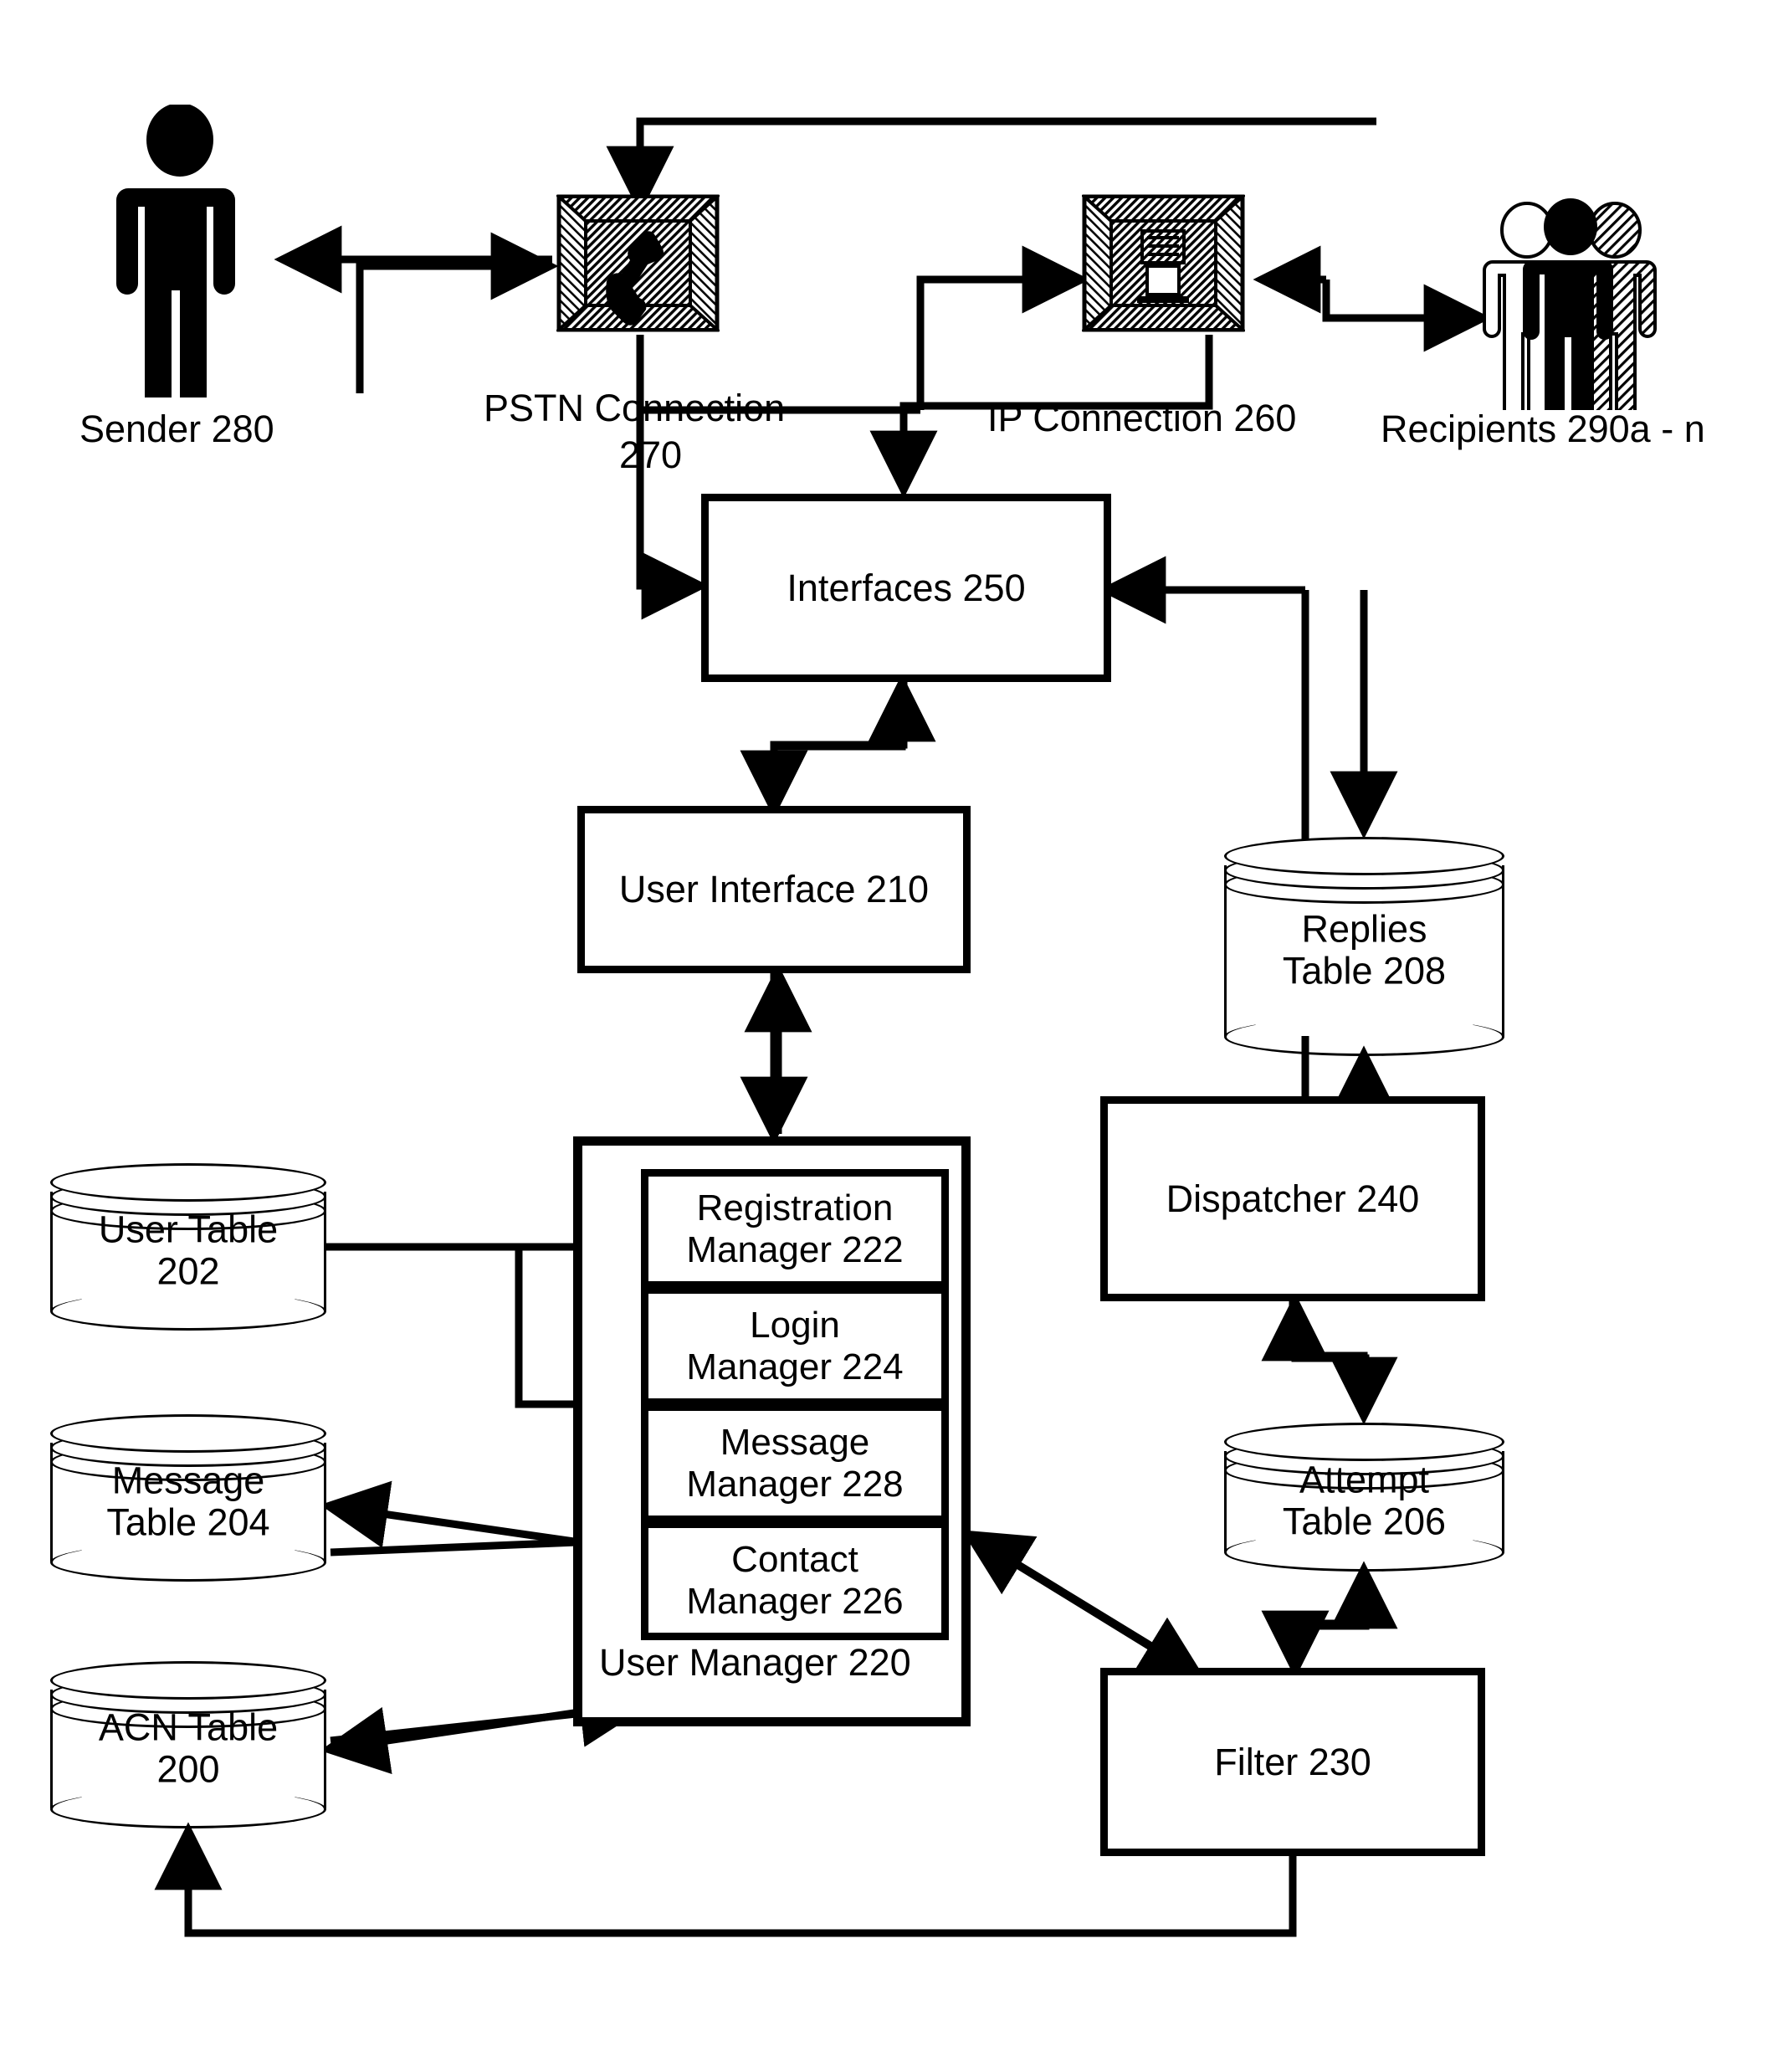 Image resolution: width=1773 pixels, height=2072 pixels. I want to click on user-manager-group-label: User Manager 220, so click(755, 1662).